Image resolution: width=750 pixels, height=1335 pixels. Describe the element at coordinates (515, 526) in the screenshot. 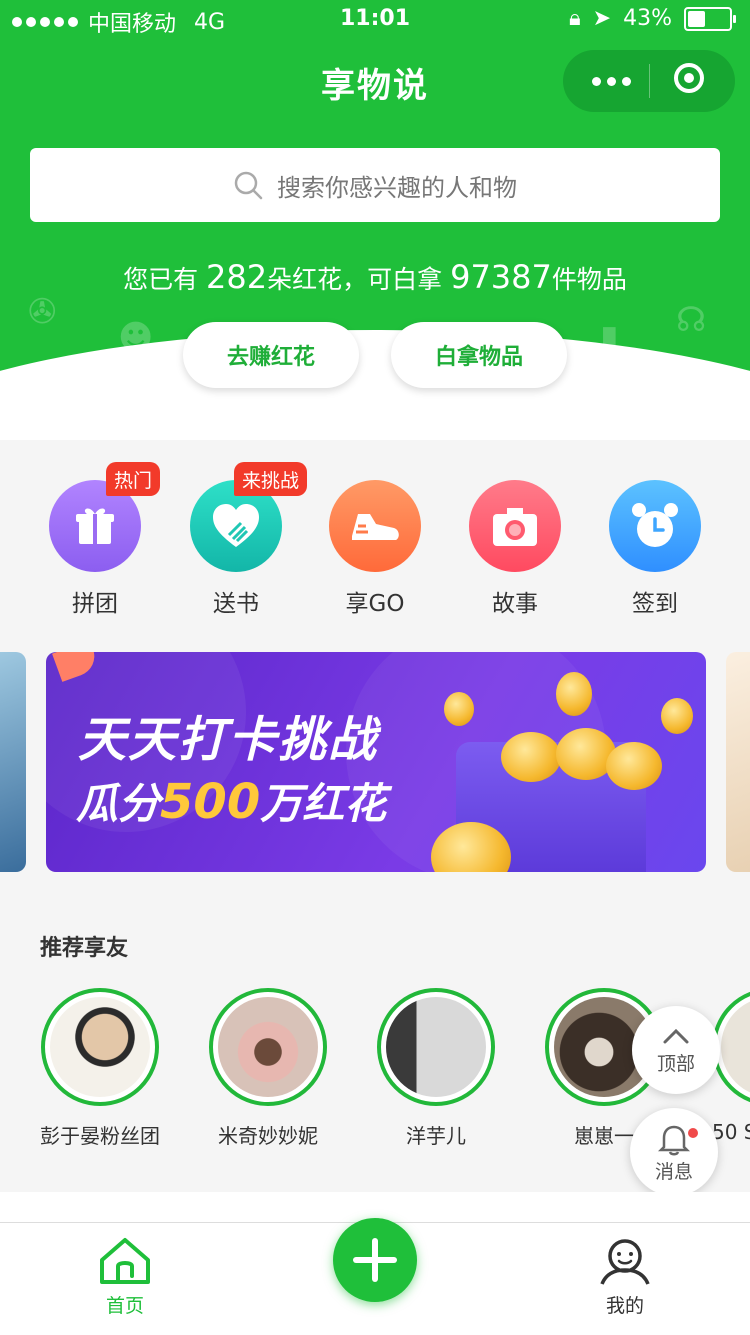

I see `camera-icon` at that location.